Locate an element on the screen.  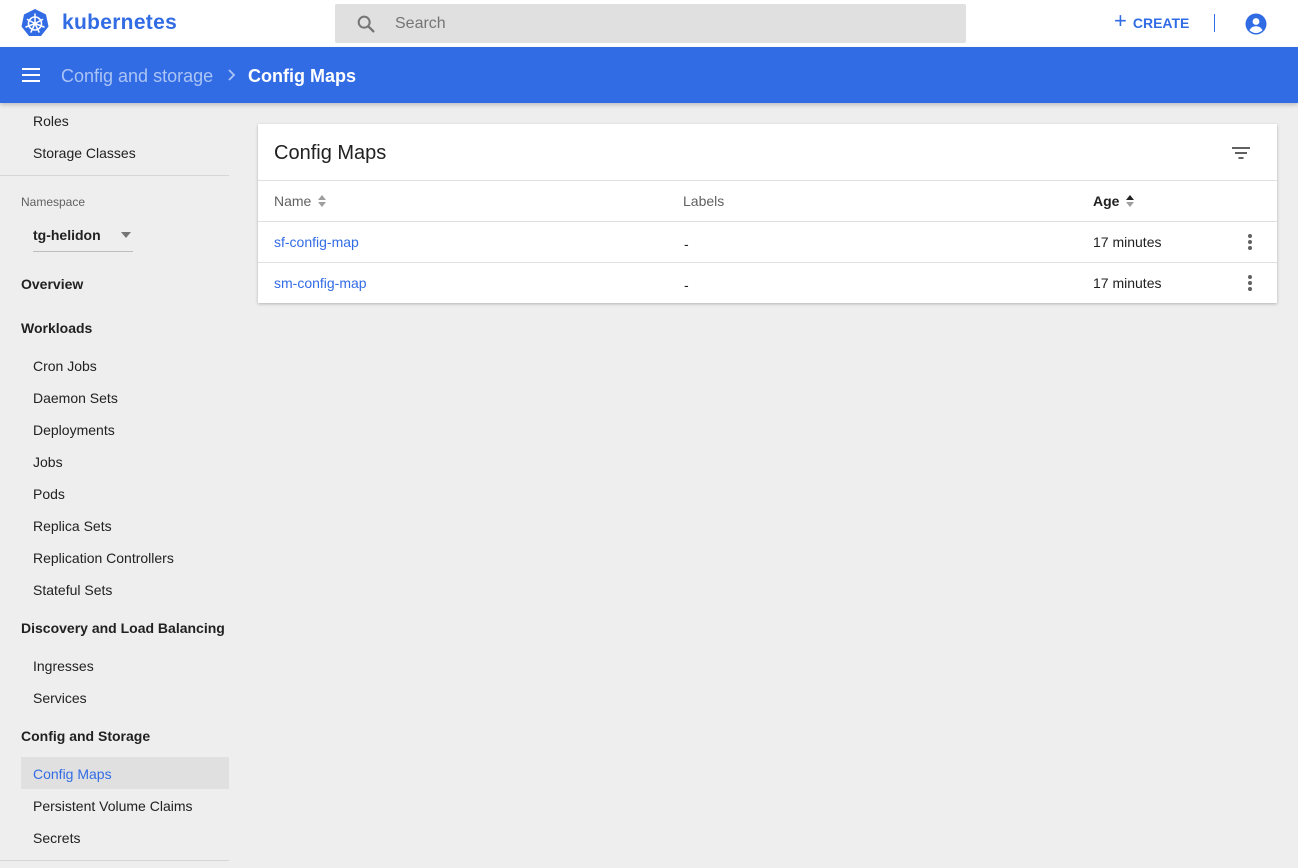
namespace-value: tg-helidon is located at coordinates (67, 235).